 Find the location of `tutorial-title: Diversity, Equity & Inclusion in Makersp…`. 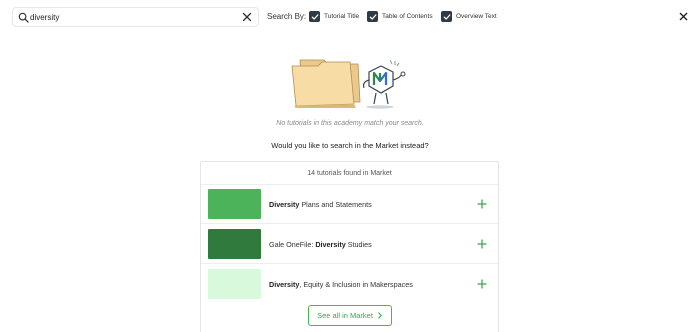

tutorial-title: Diversity, Equity & Inclusion in Makersp… is located at coordinates (341, 284).